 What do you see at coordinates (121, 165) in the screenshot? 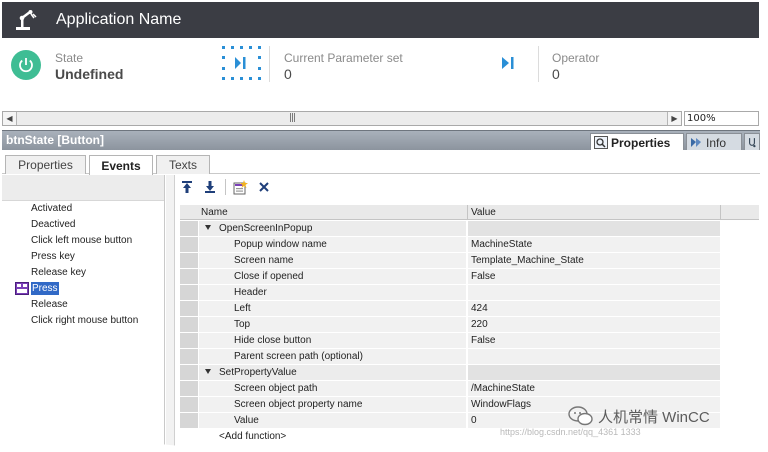
I see `tab-events: Events` at bounding box center [121, 165].